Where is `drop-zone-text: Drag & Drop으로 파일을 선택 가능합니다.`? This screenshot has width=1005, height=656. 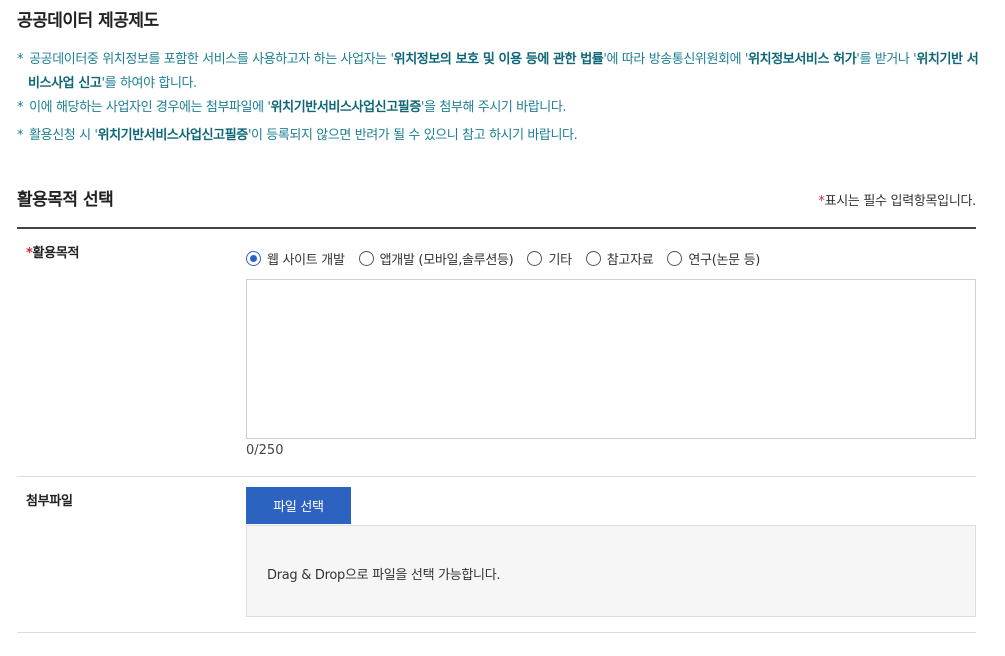 drop-zone-text: Drag & Drop으로 파일을 선택 가능합니다. is located at coordinates (384, 575).